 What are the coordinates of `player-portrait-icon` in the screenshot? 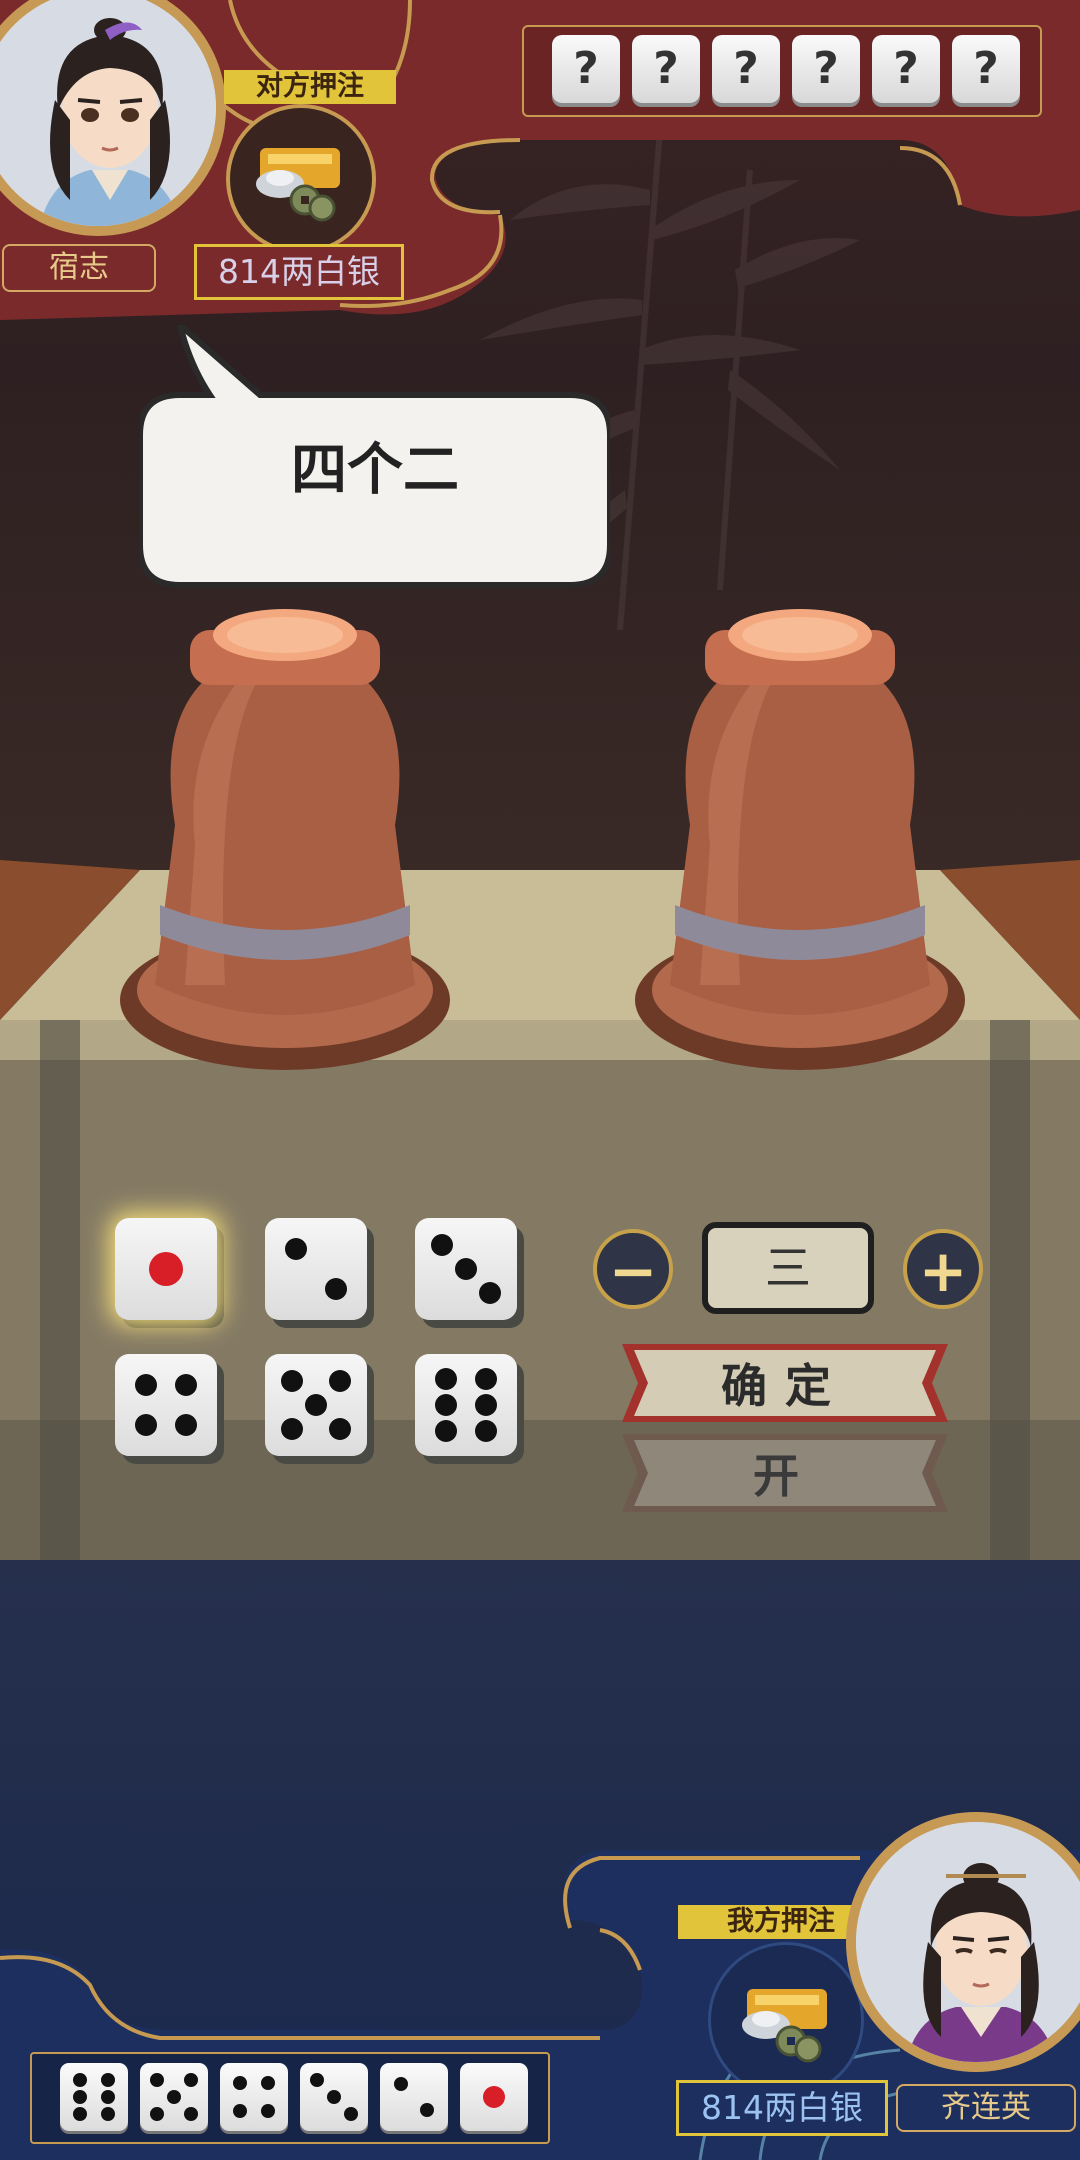 It's located at (968, 1942).